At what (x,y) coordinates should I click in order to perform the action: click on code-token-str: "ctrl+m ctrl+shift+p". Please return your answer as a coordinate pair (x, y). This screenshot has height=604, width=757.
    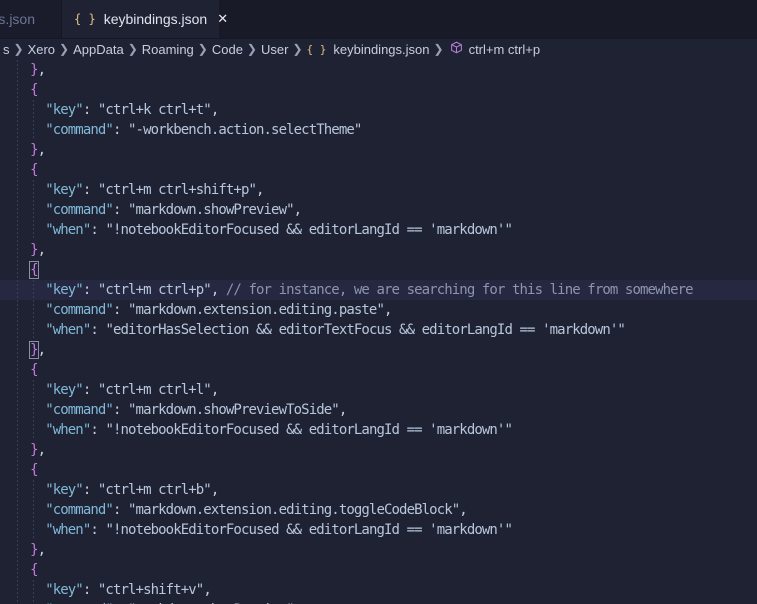
    Looking at the image, I should click on (177, 190).